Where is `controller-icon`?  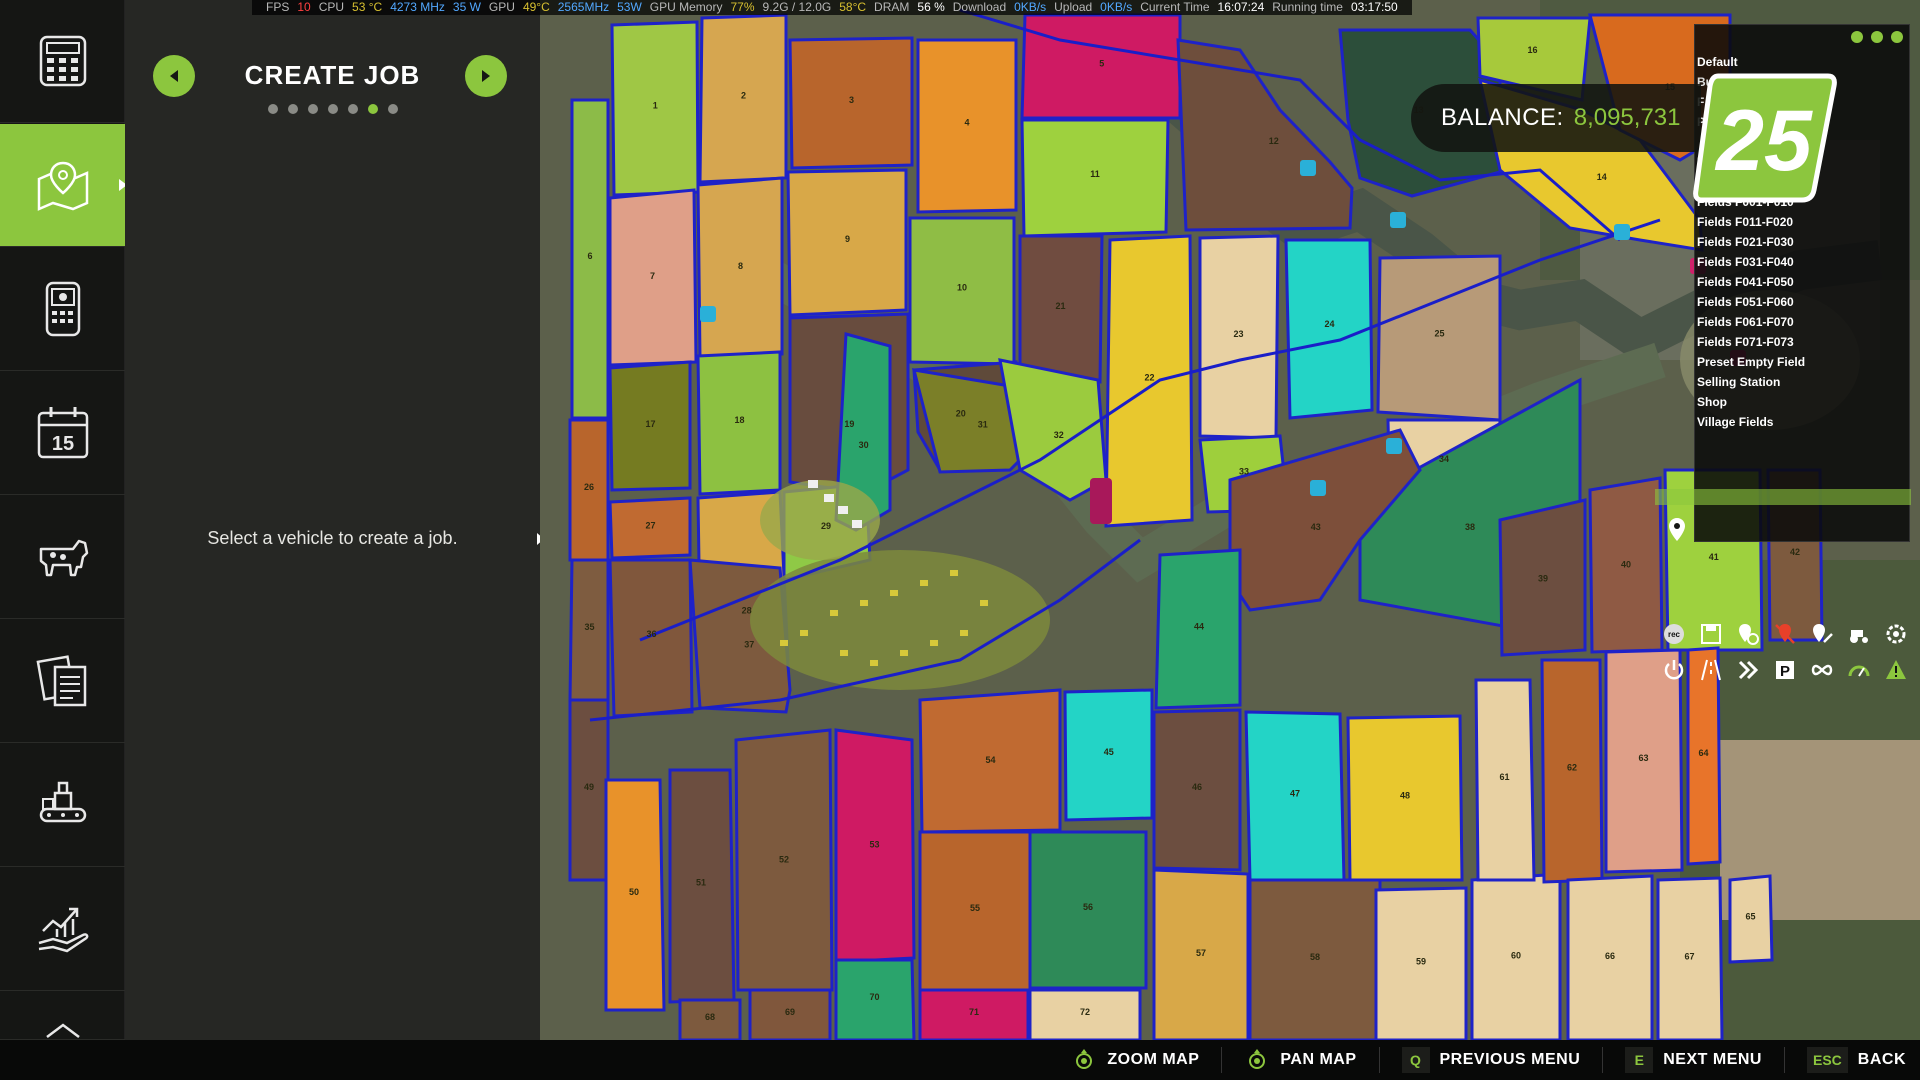 controller-icon is located at coordinates (1084, 1060).